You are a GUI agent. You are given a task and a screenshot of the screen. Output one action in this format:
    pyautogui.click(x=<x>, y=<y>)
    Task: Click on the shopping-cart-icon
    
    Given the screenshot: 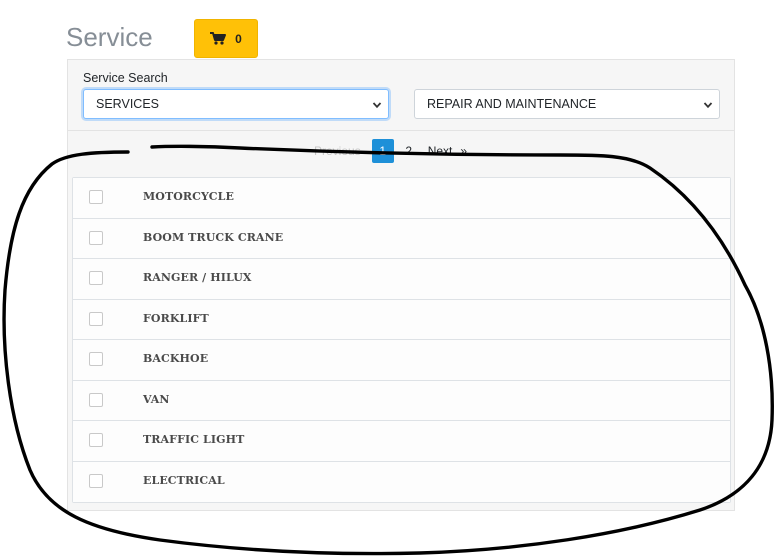 What is the action you would take?
    pyautogui.click(x=218, y=38)
    